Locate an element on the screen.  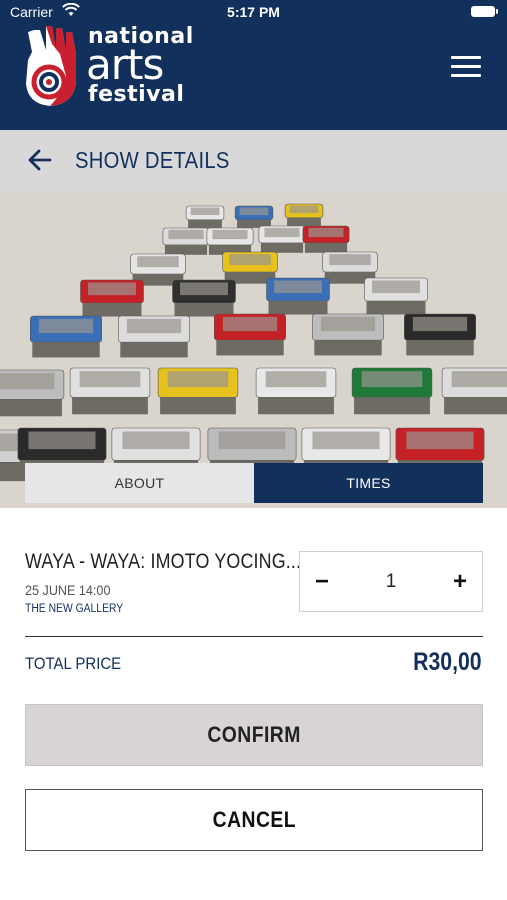
cancel-button-label: CANCEL is located at coordinates (254, 819).